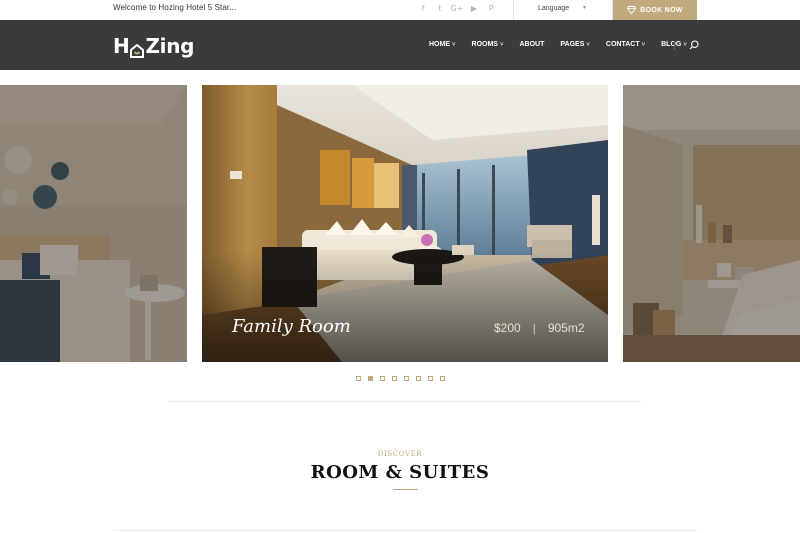 The height and width of the screenshot is (533, 800). What do you see at coordinates (491, 8) in the screenshot?
I see `pinterest-icon: P` at bounding box center [491, 8].